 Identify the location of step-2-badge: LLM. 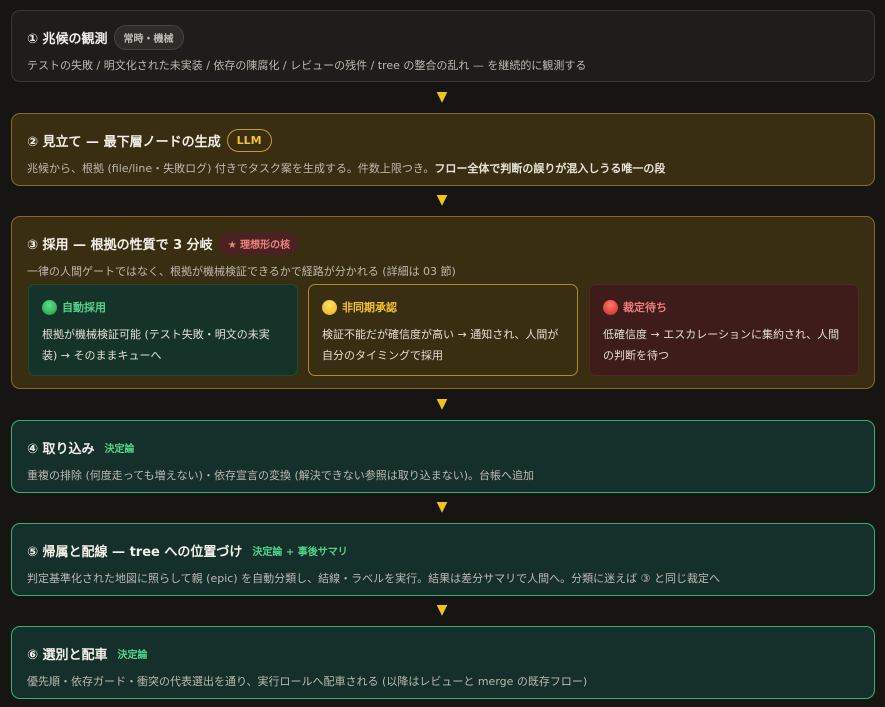
(249, 140).